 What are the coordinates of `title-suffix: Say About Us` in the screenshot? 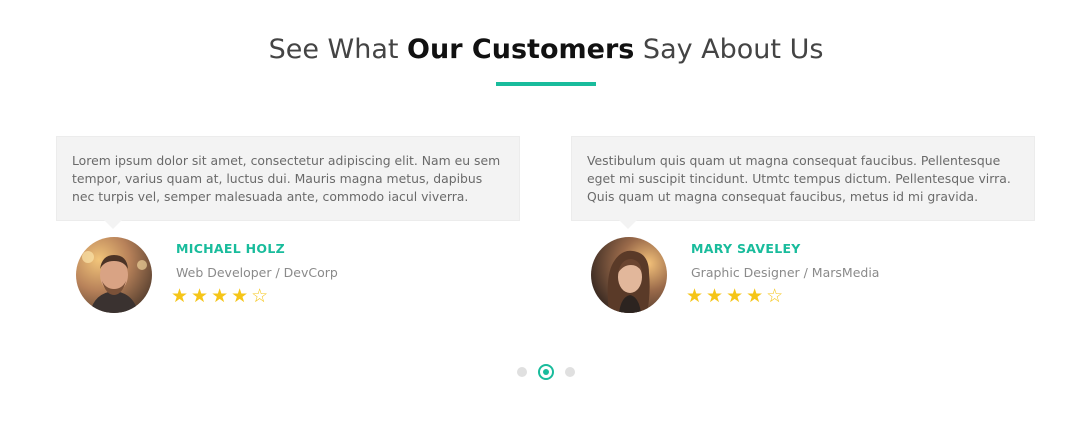 It's located at (729, 49).